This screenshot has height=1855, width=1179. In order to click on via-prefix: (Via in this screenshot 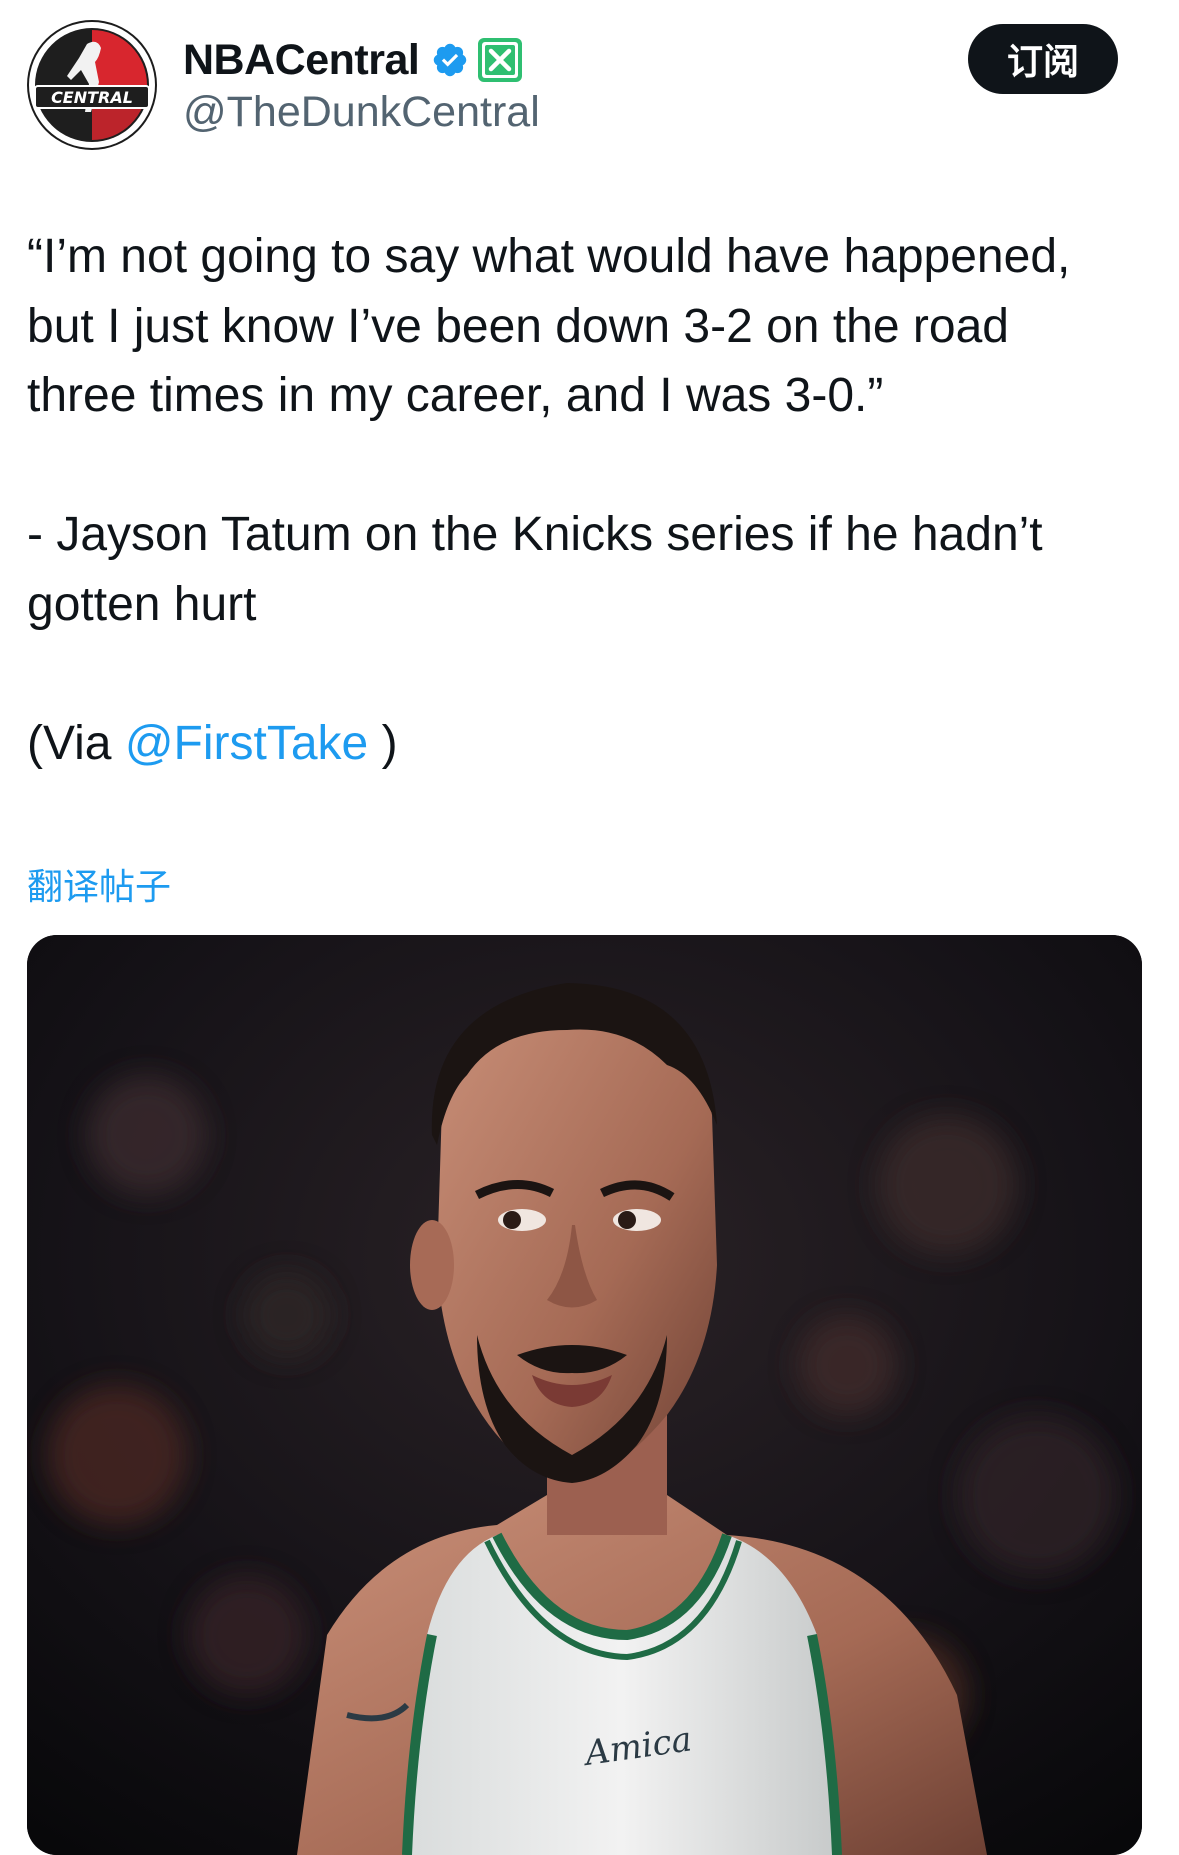, I will do `click(76, 743)`.